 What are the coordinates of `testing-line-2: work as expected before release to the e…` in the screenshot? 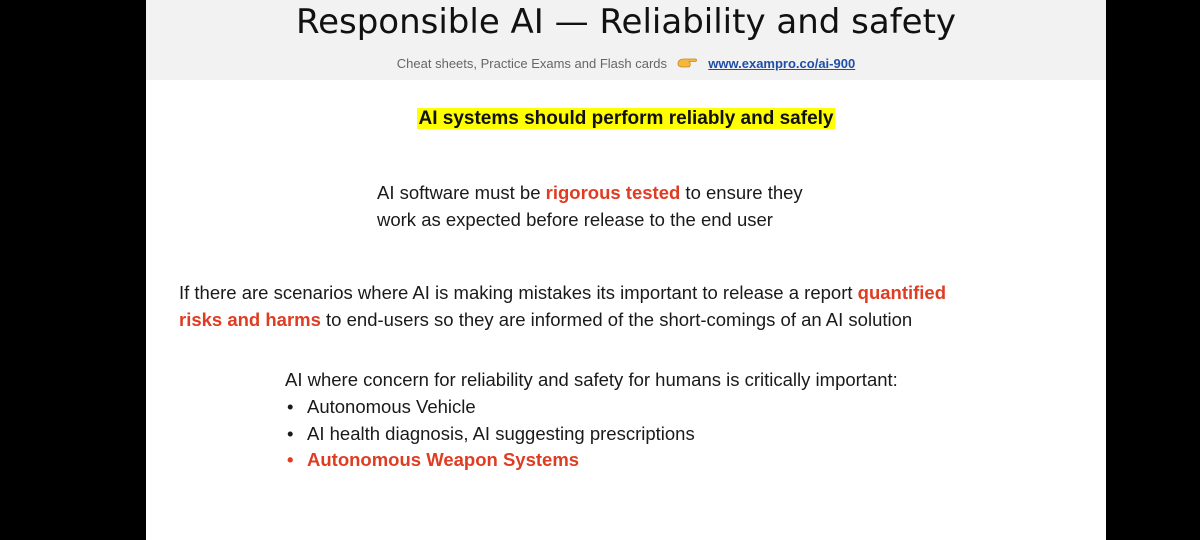 It's located at (575, 219).